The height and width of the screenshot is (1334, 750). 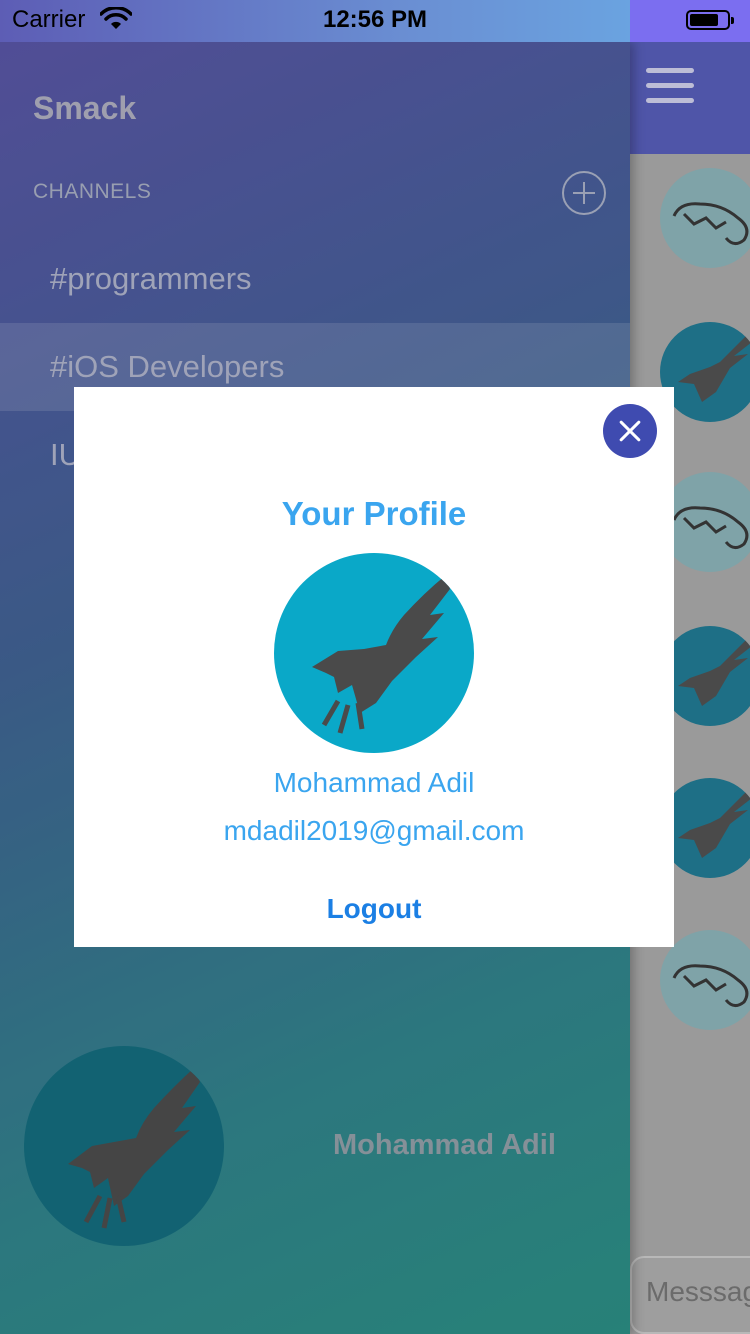 I want to click on hamburger-menu-icon, so click(x=670, y=87).